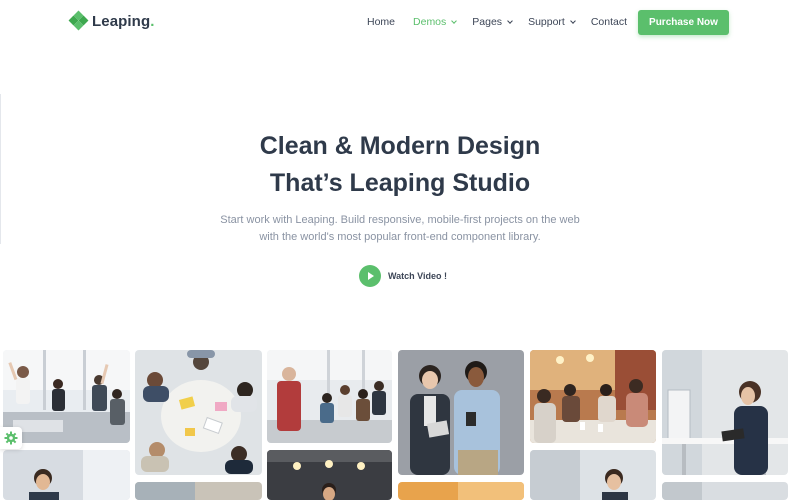  Describe the element at coordinates (370, 276) in the screenshot. I see `play-icon` at that location.